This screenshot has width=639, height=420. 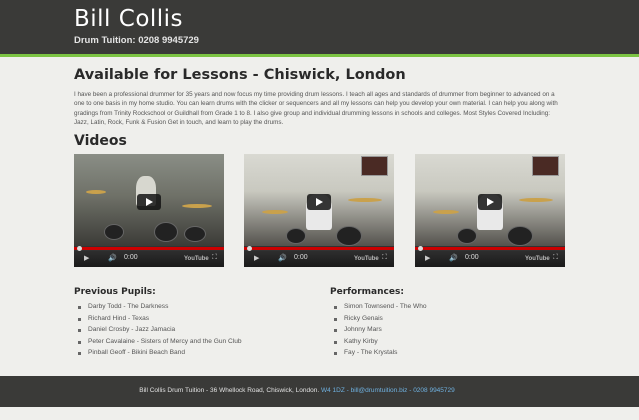 What do you see at coordinates (379, 390) in the screenshot?
I see `footer-email-link: bill@drumtuition.biz` at bounding box center [379, 390].